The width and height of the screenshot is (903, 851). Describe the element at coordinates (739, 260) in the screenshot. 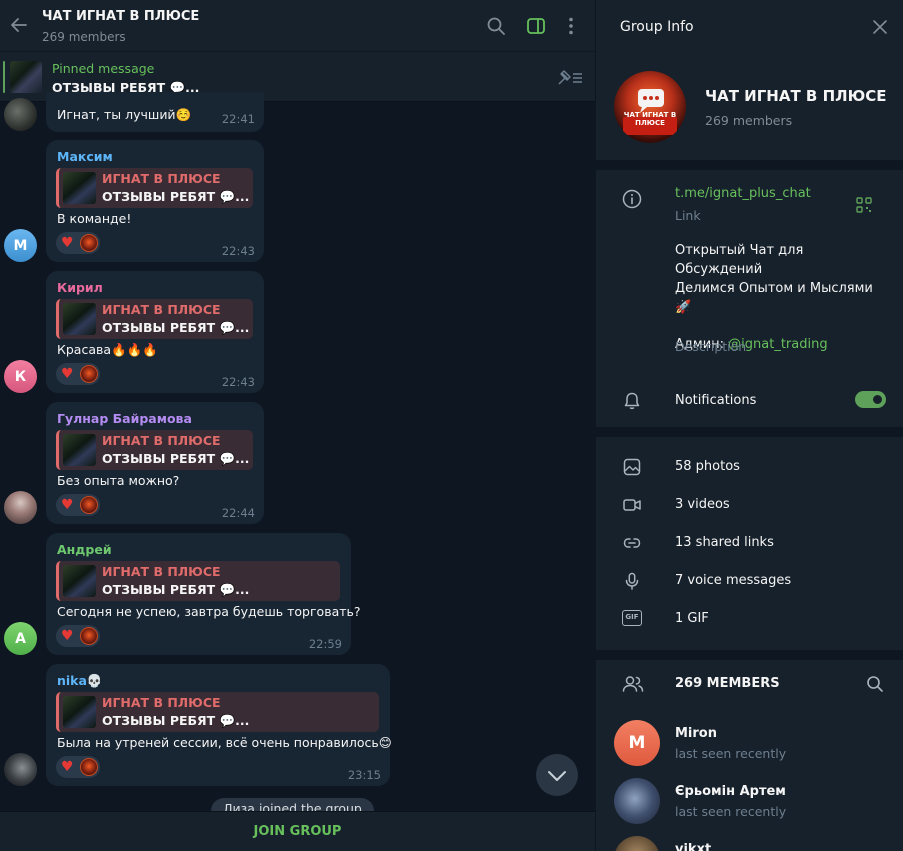

I see `description-line: Открытый Чат для Обсуждений` at that location.